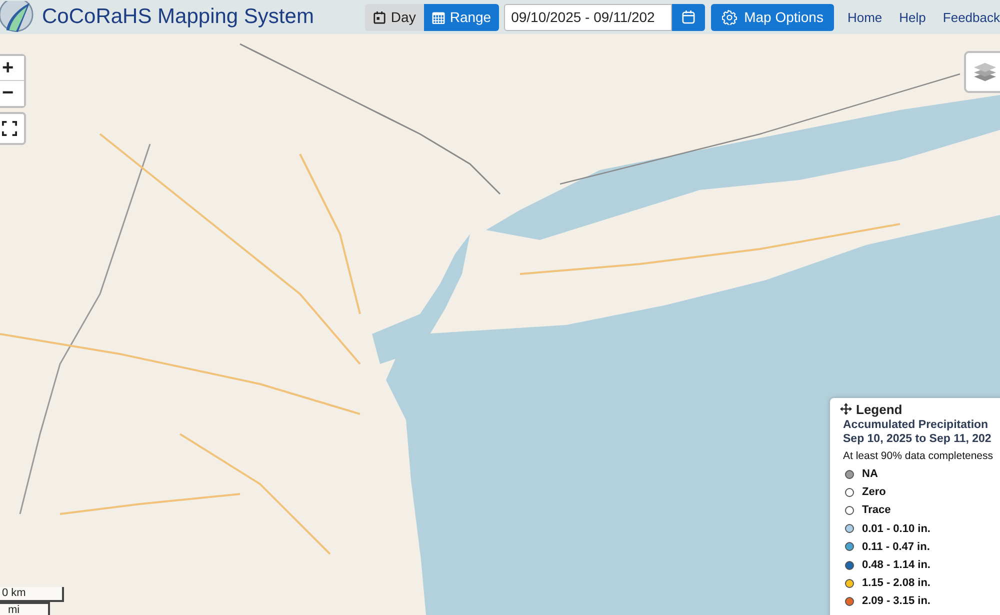 The image size is (1000, 615). What do you see at coordinates (874, 492) in the screenshot?
I see `legend-label: Zero` at bounding box center [874, 492].